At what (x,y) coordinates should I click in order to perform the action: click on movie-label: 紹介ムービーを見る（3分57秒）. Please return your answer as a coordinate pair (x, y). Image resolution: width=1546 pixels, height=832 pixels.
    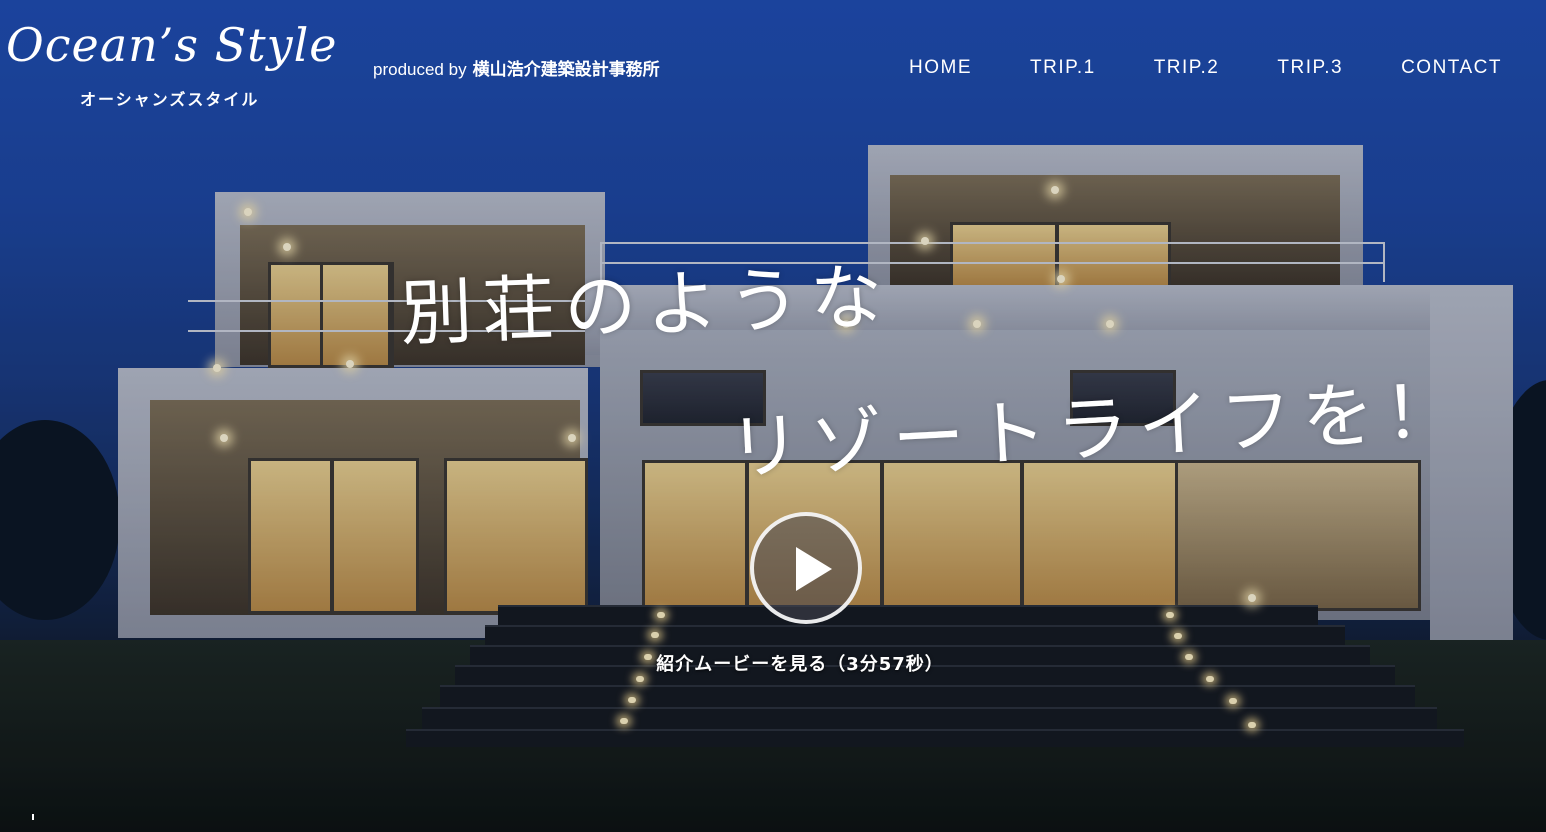
    Looking at the image, I should click on (800, 663).